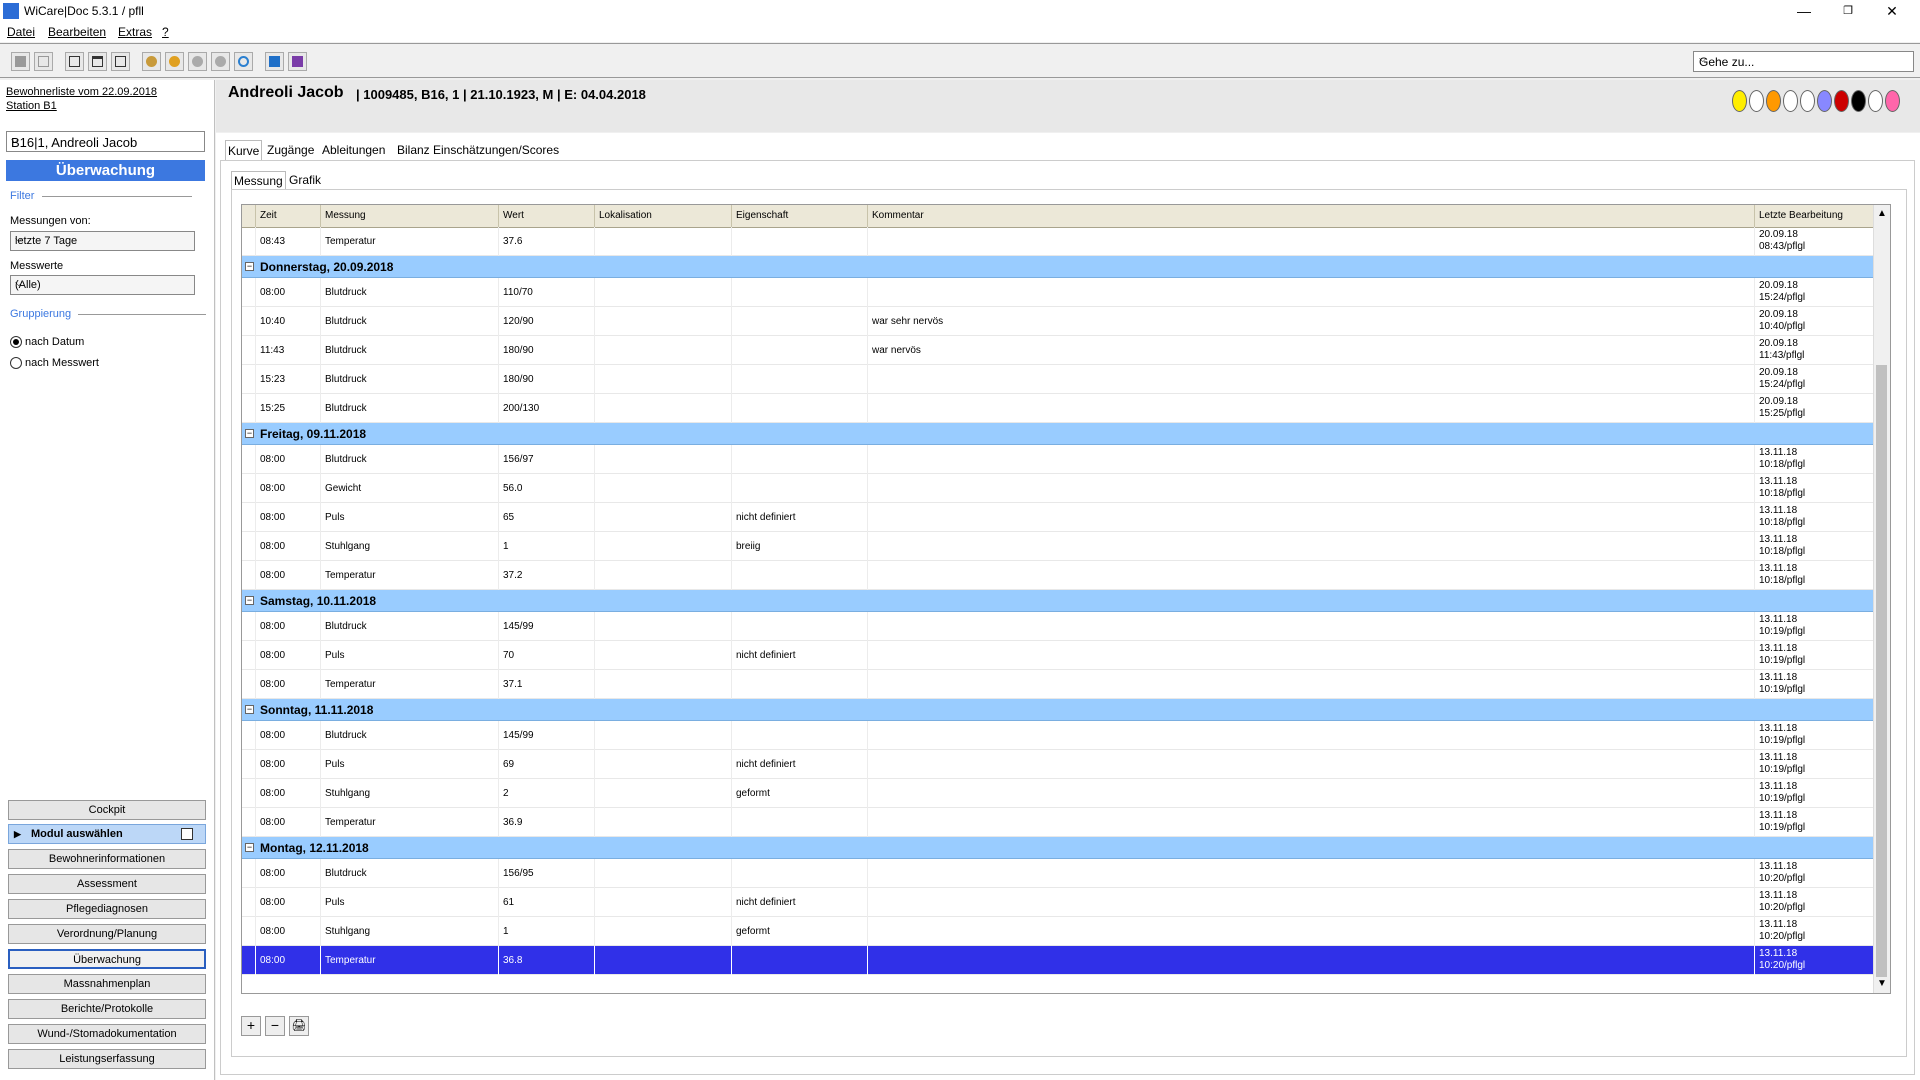 The height and width of the screenshot is (1080, 1920). I want to click on measure-values-select: (Alle) ⌵, so click(102, 285).